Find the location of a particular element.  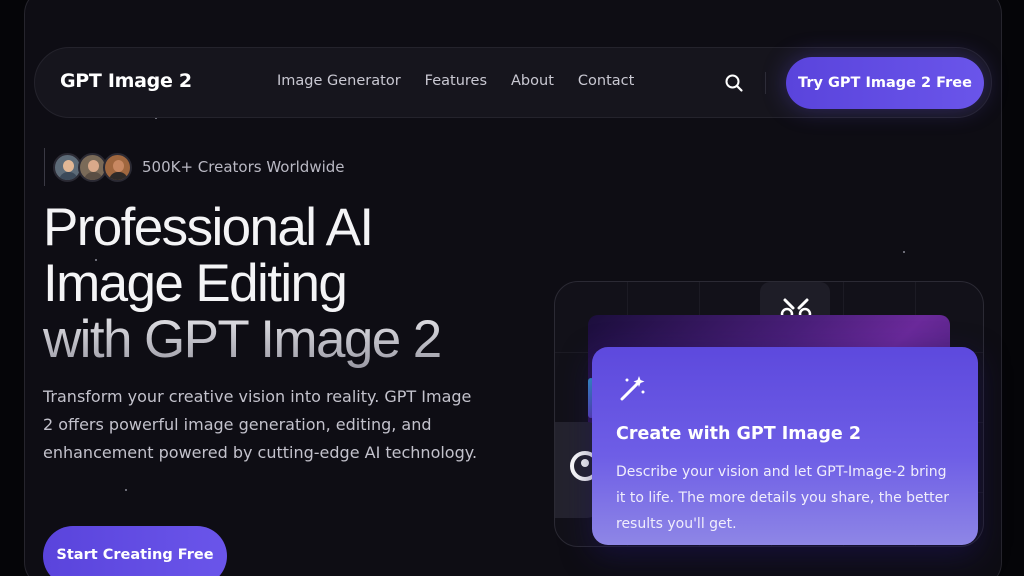

nav-link-contact: Contact is located at coordinates (606, 81).